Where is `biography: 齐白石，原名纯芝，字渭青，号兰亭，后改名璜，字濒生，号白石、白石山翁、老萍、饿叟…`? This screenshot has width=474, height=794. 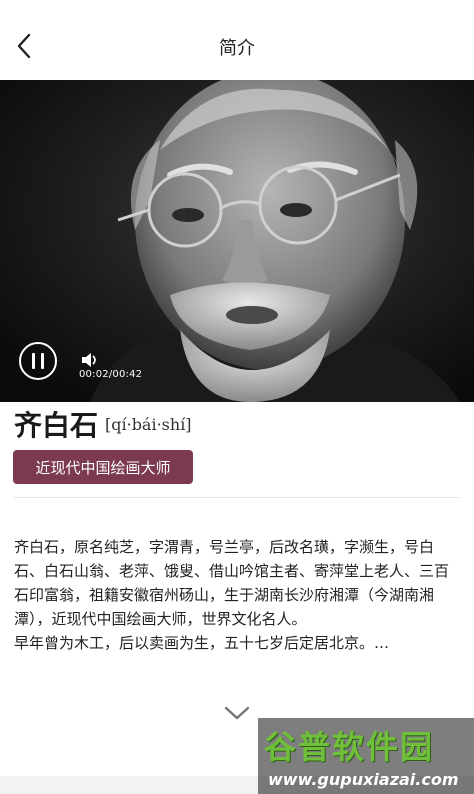 biography: 齐白石，原名纯芝，字渭青，号兰亭，后改名璜，字濒生，号白石、白石山翁、老萍、饿叟… is located at coordinates (237, 595).